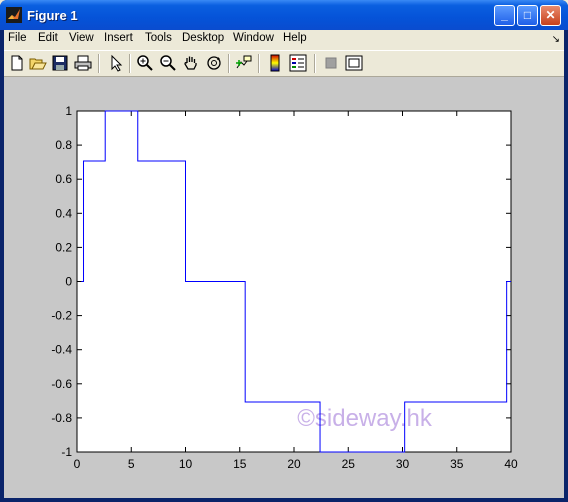  What do you see at coordinates (17, 38) in the screenshot?
I see `menu-file: File` at bounding box center [17, 38].